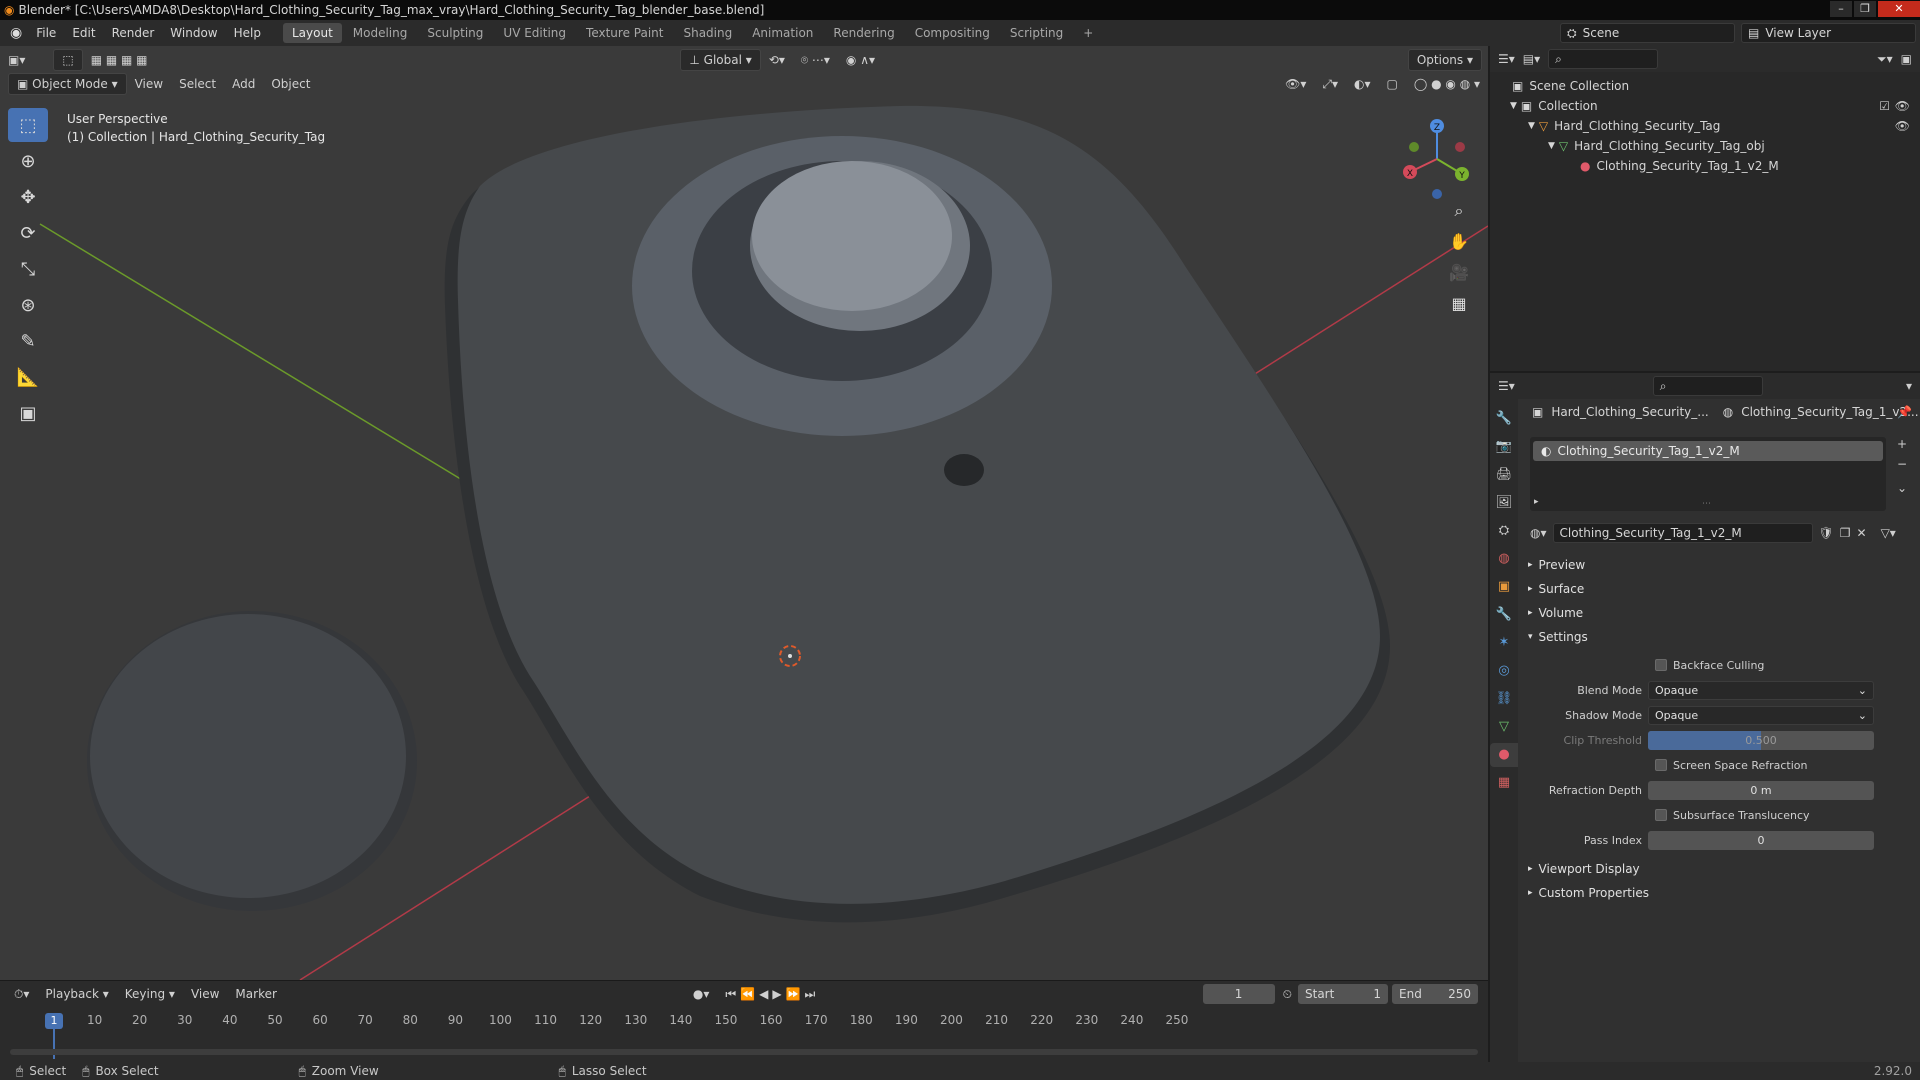  I want to click on panel-settings: ▾ Settings, so click(1558, 637).